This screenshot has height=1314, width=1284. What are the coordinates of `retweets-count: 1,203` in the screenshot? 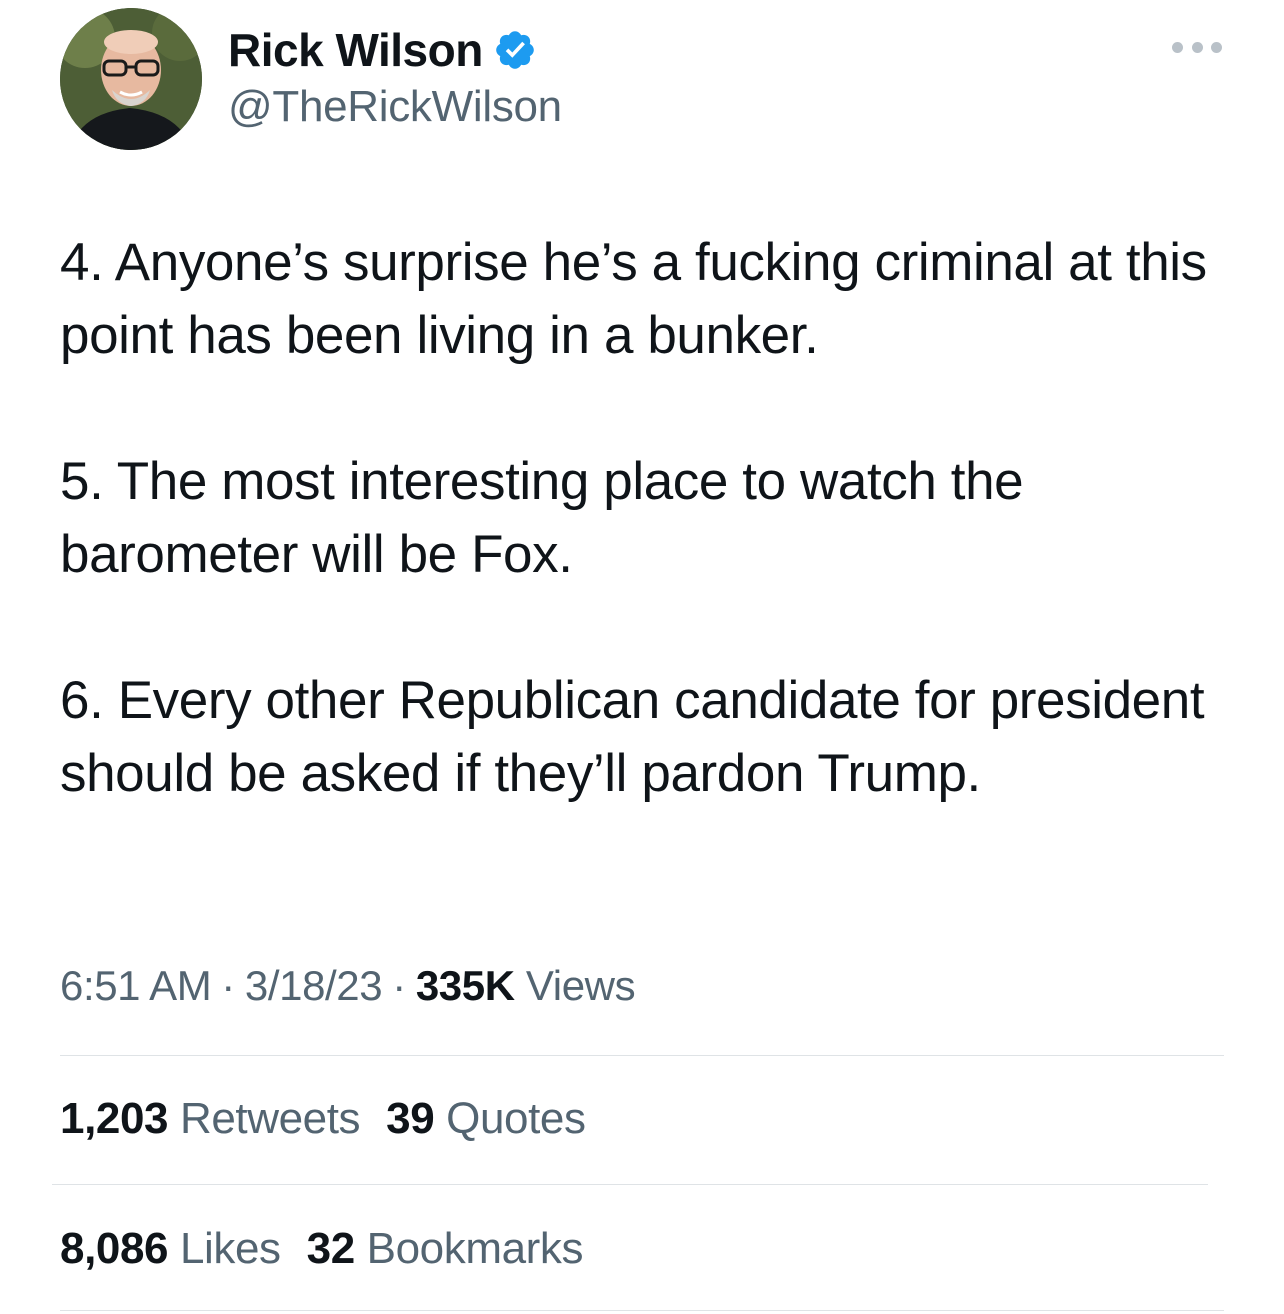 It's located at (114, 1118).